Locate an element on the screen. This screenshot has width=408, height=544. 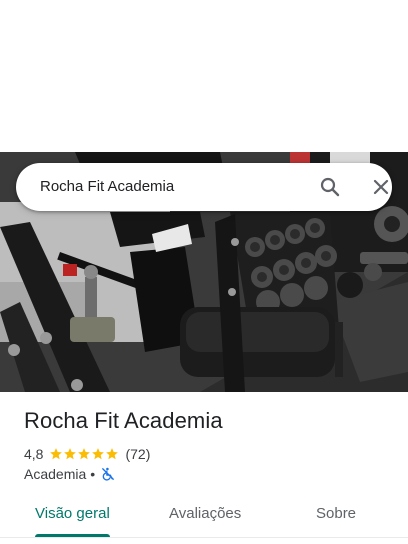
search-icon is located at coordinates (330, 187).